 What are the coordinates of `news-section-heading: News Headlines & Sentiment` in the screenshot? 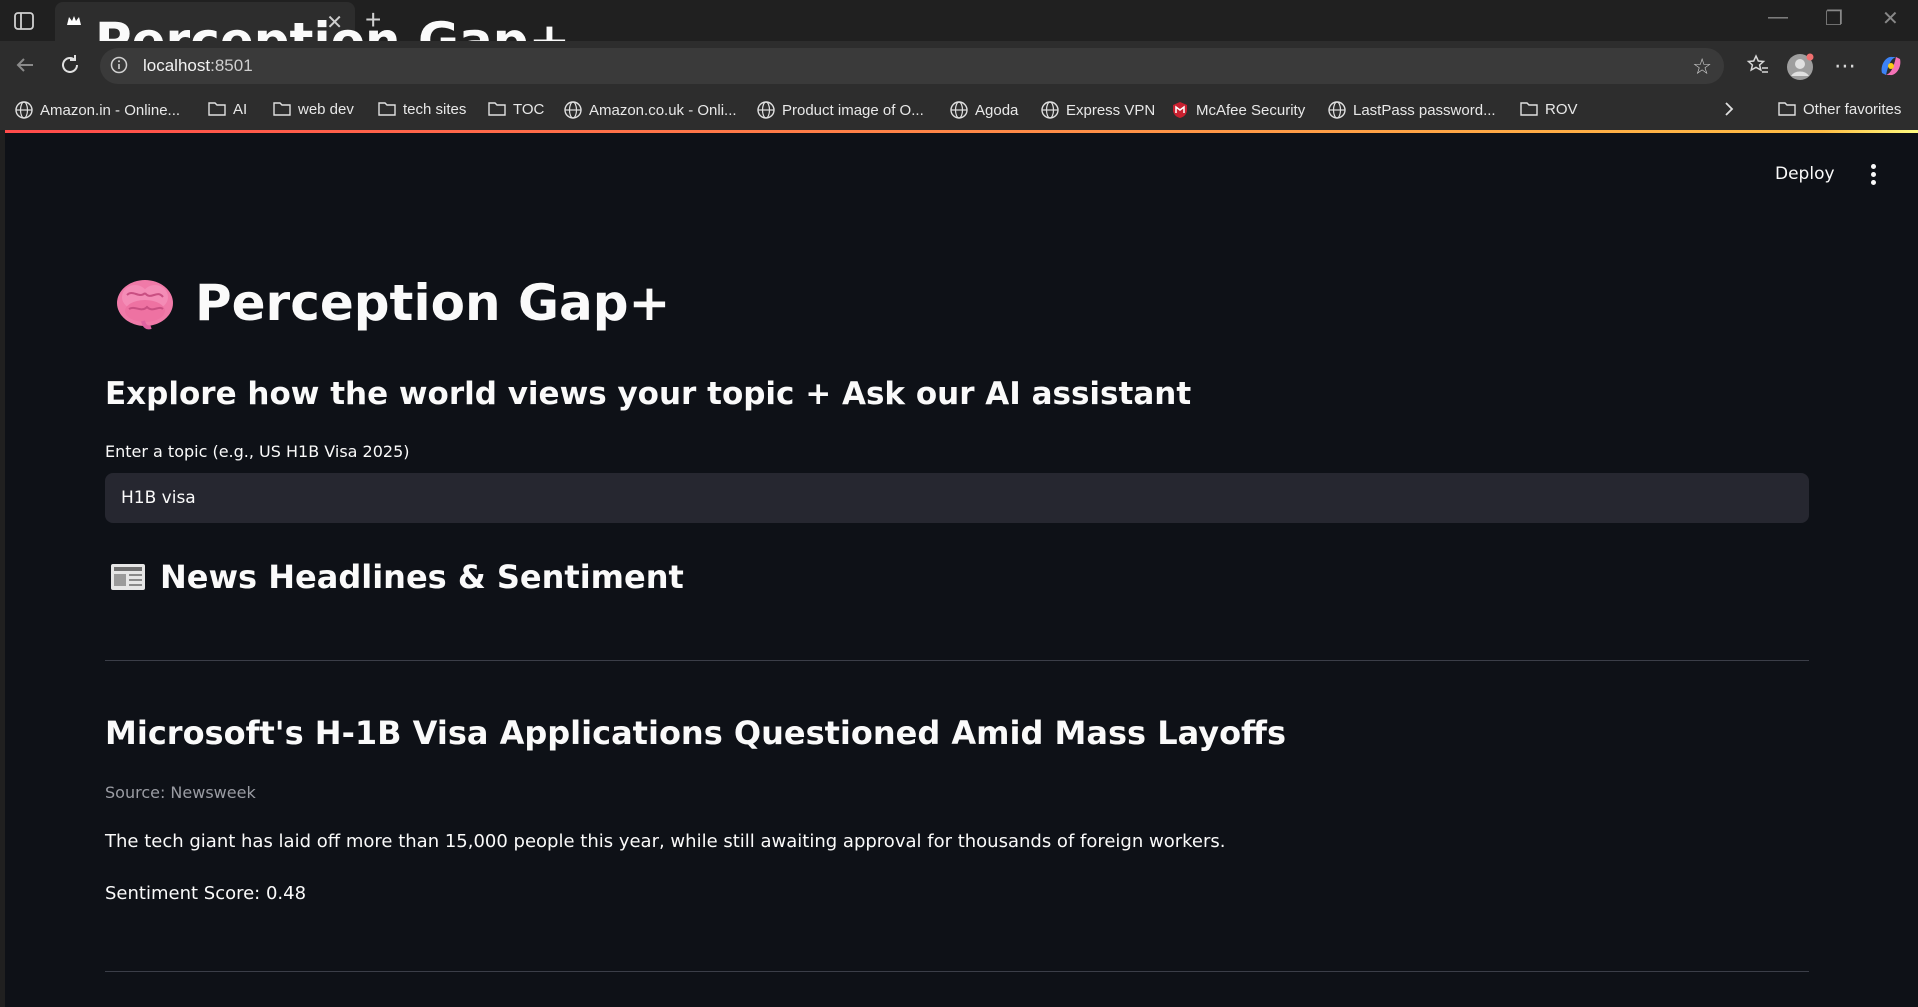 It's located at (397, 577).